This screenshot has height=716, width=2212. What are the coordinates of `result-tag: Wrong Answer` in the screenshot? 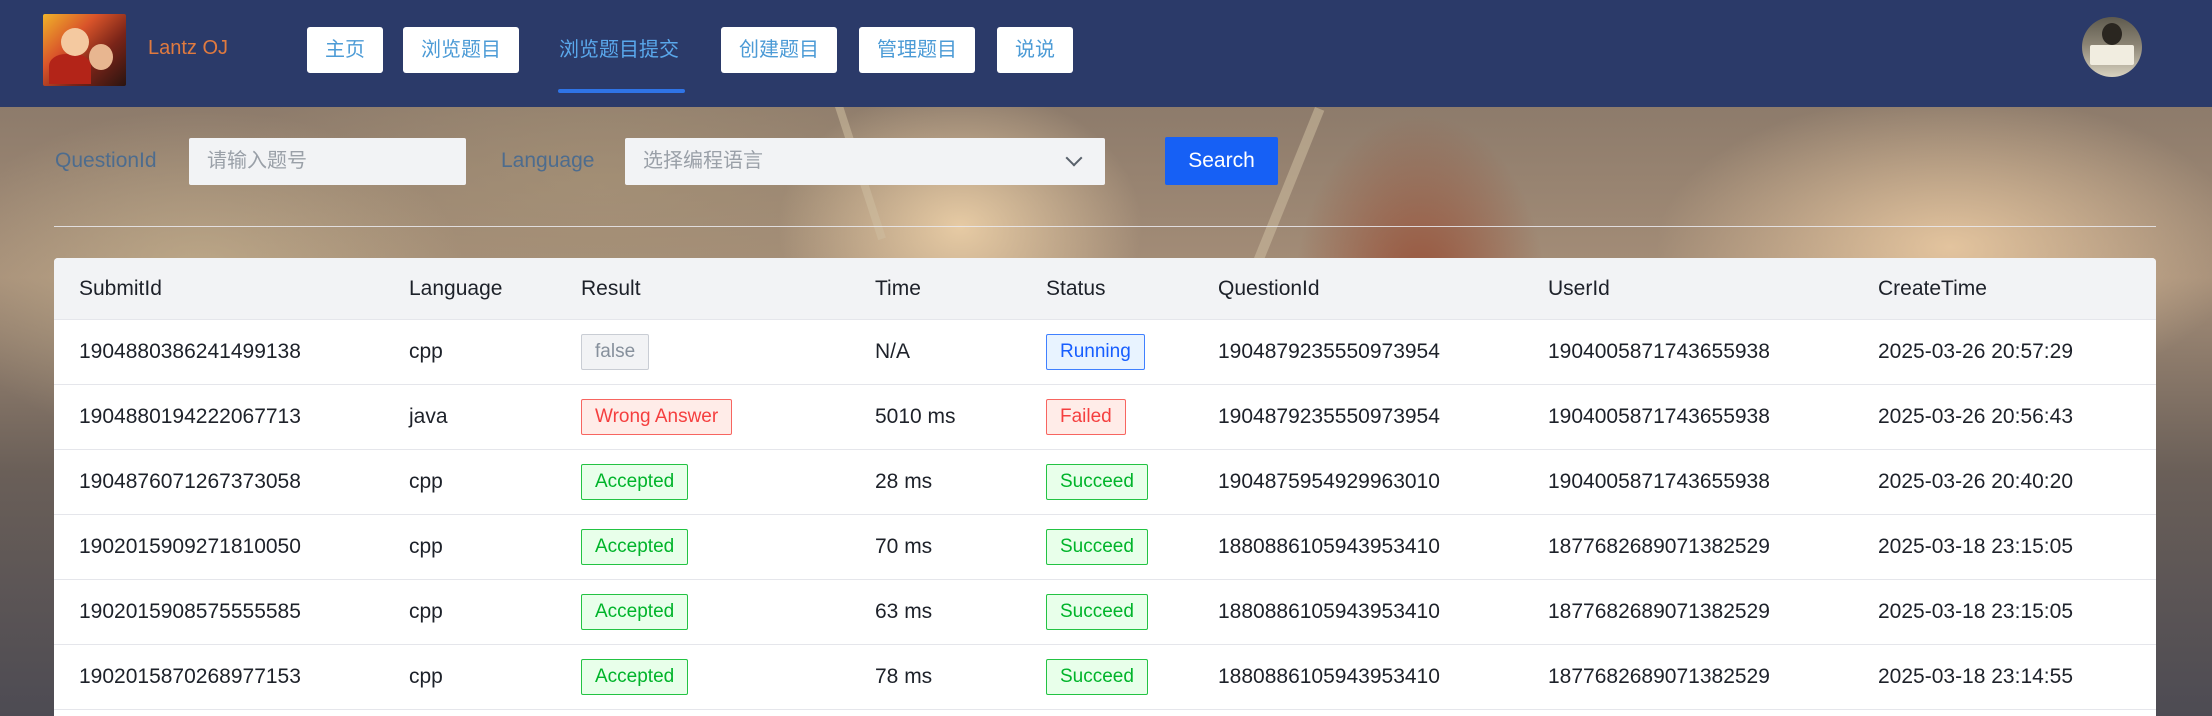 It's located at (657, 417).